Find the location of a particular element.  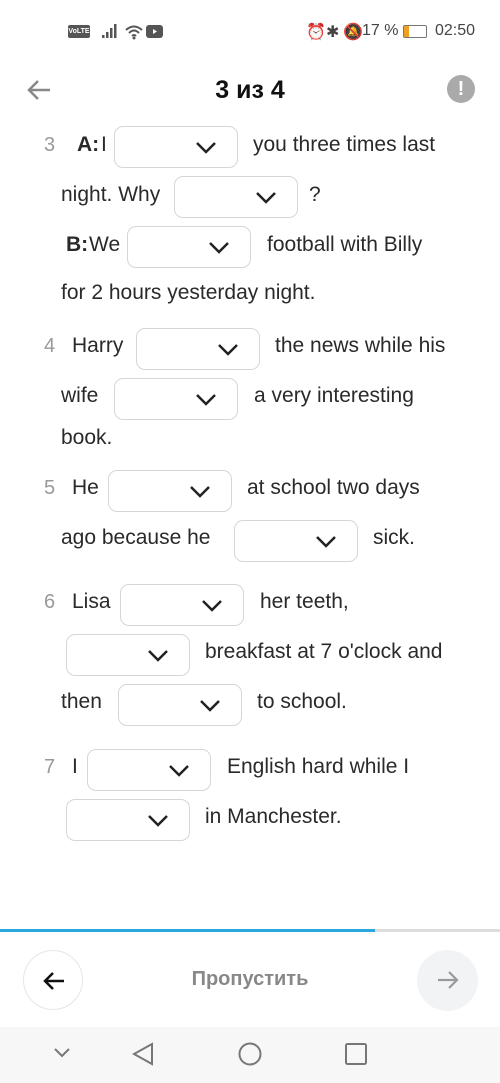

volte-icon: VoLTE is located at coordinates (79, 31).